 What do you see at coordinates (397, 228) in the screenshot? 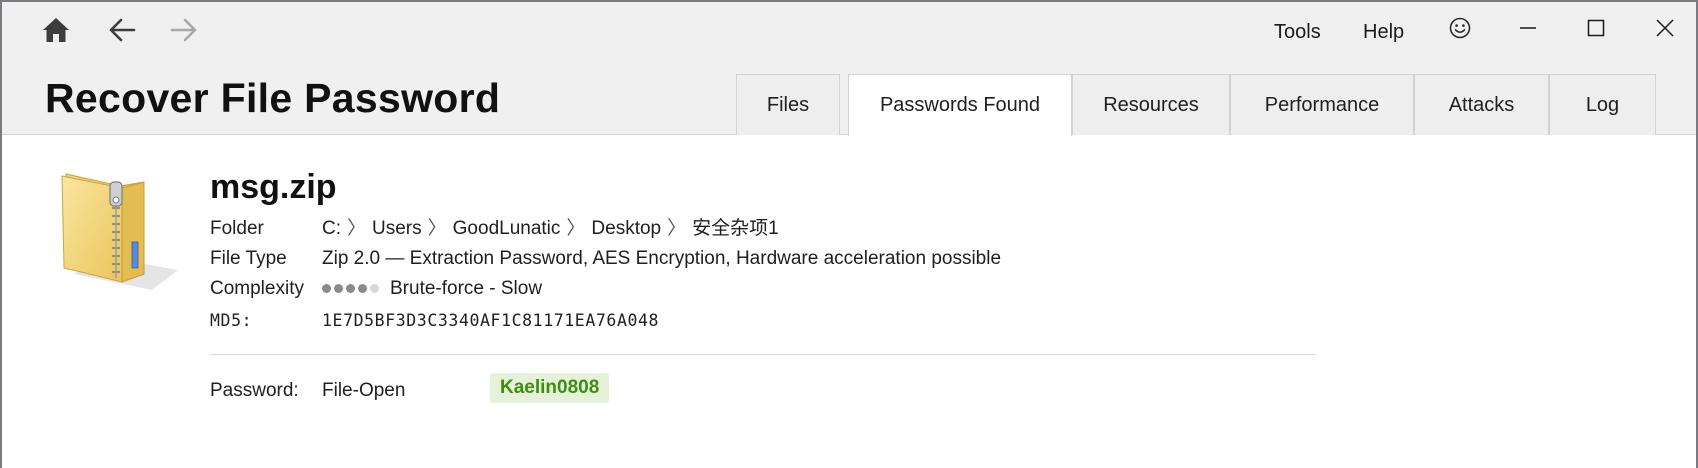
I see `breadcrumb-item: Users` at bounding box center [397, 228].